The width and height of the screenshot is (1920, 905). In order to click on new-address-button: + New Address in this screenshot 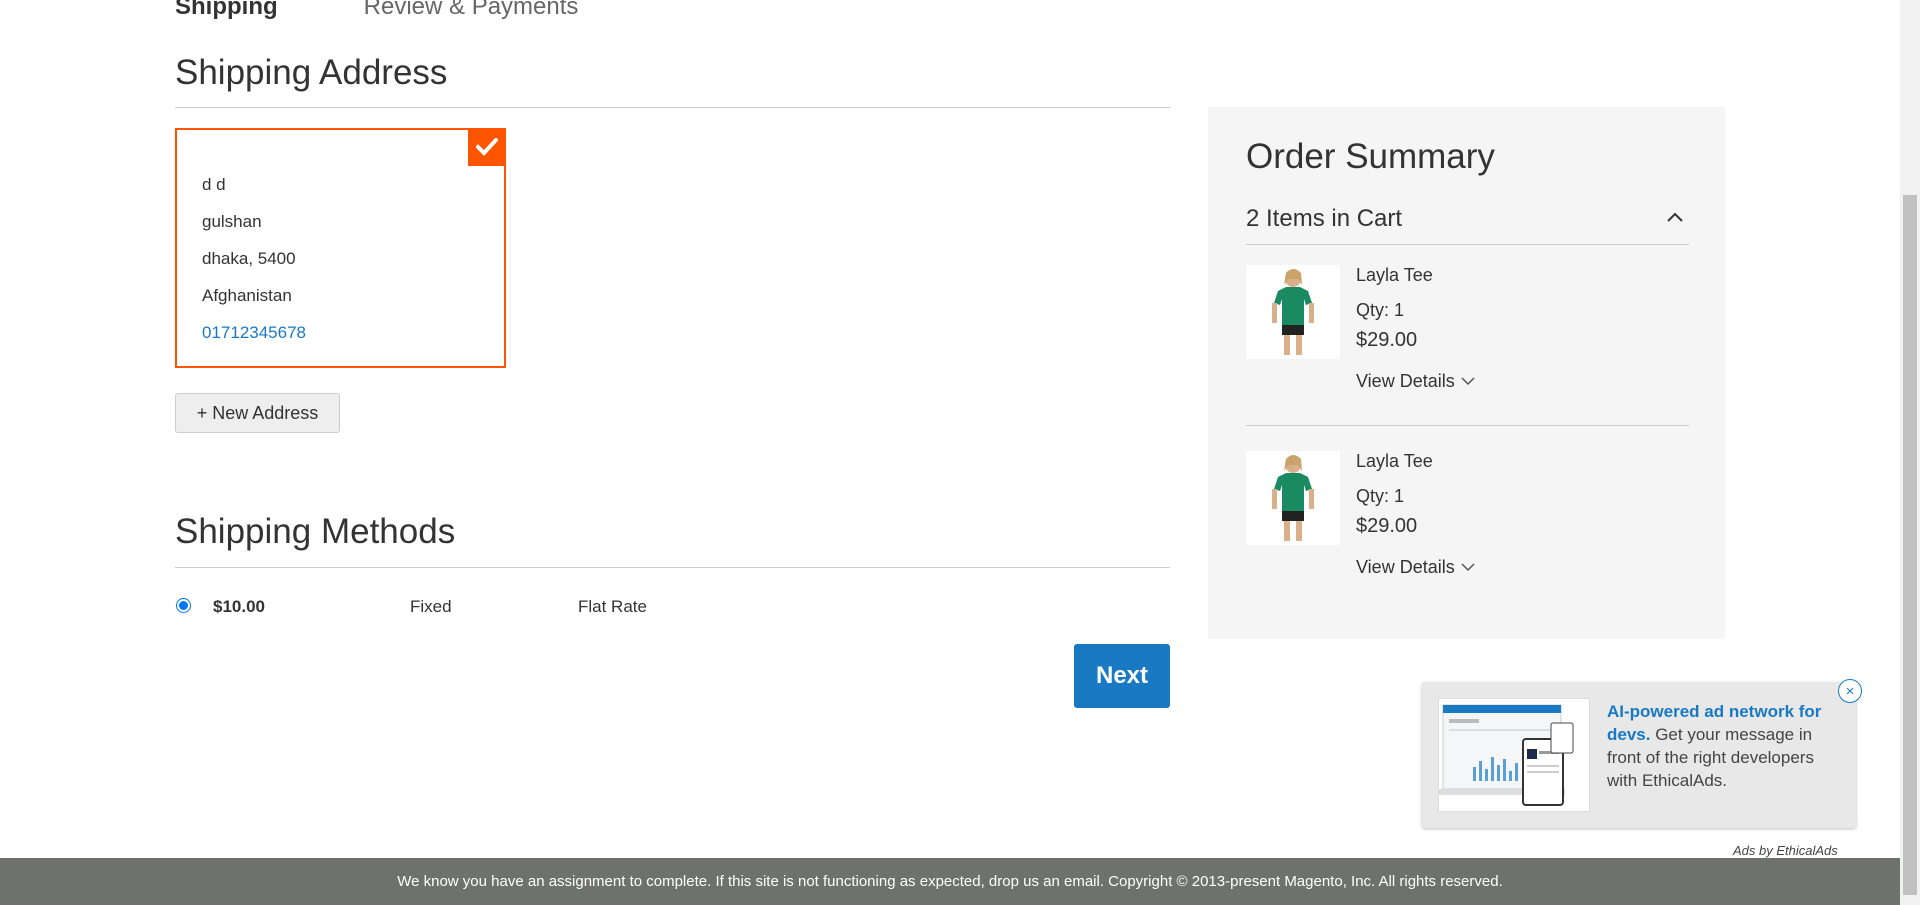, I will do `click(257, 413)`.